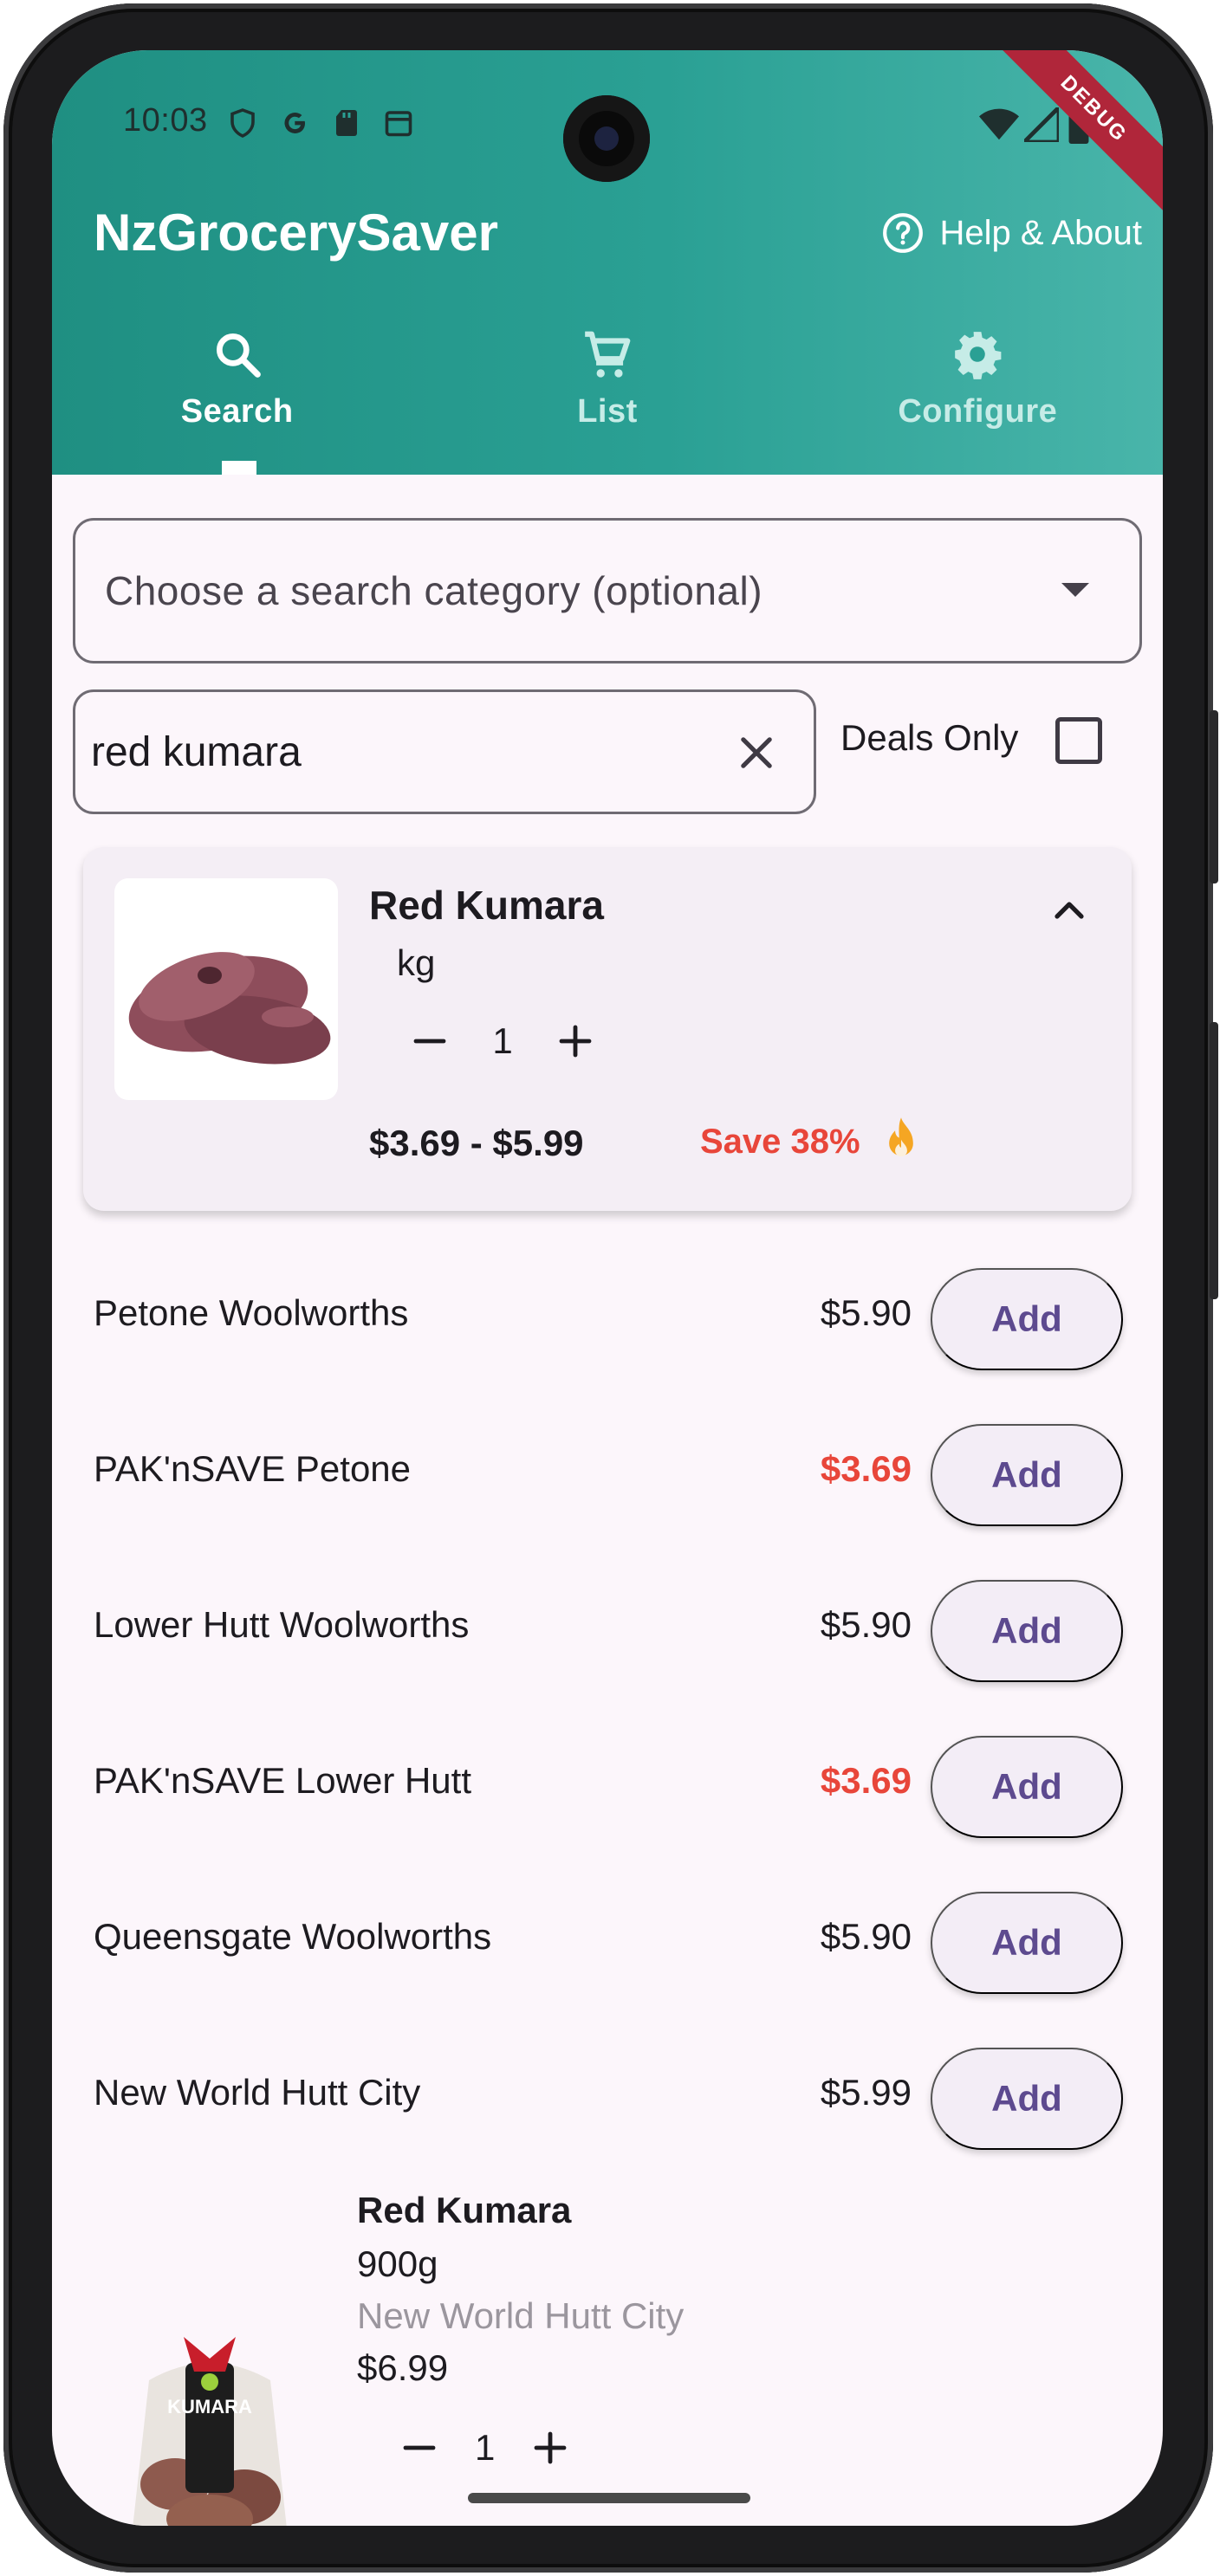 This screenshot has width=1220, height=2576. What do you see at coordinates (978, 355) in the screenshot?
I see `gear-icon` at bounding box center [978, 355].